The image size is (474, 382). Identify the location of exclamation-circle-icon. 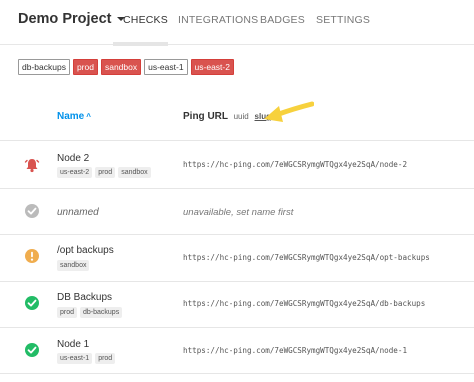
(32, 256).